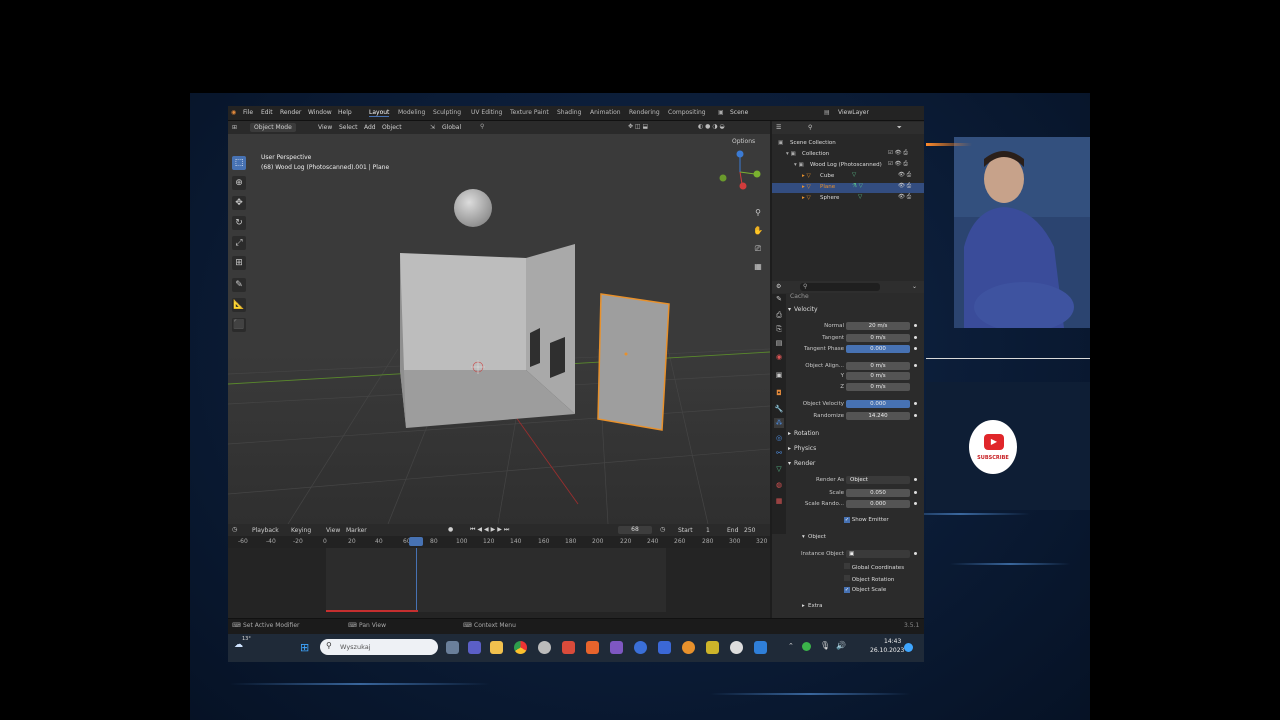 This screenshot has width=1280, height=720. What do you see at coordinates (779, 453) in the screenshot?
I see `constraints-tab-icon: ⚯` at bounding box center [779, 453].